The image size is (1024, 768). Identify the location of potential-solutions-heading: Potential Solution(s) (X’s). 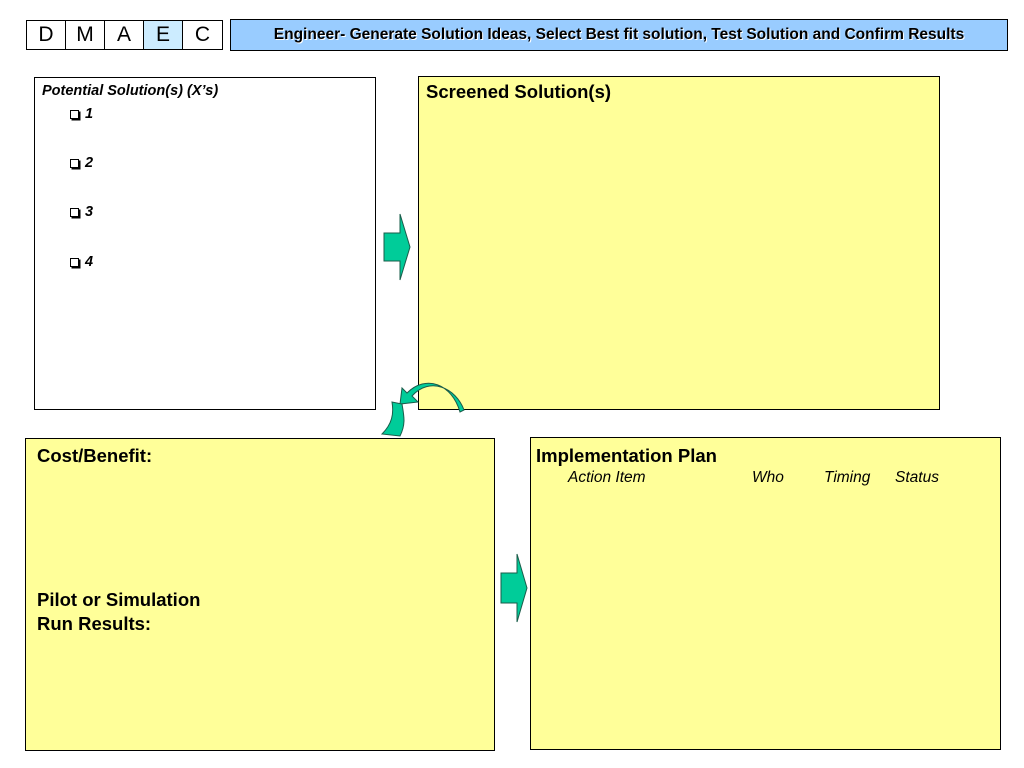
(130, 91).